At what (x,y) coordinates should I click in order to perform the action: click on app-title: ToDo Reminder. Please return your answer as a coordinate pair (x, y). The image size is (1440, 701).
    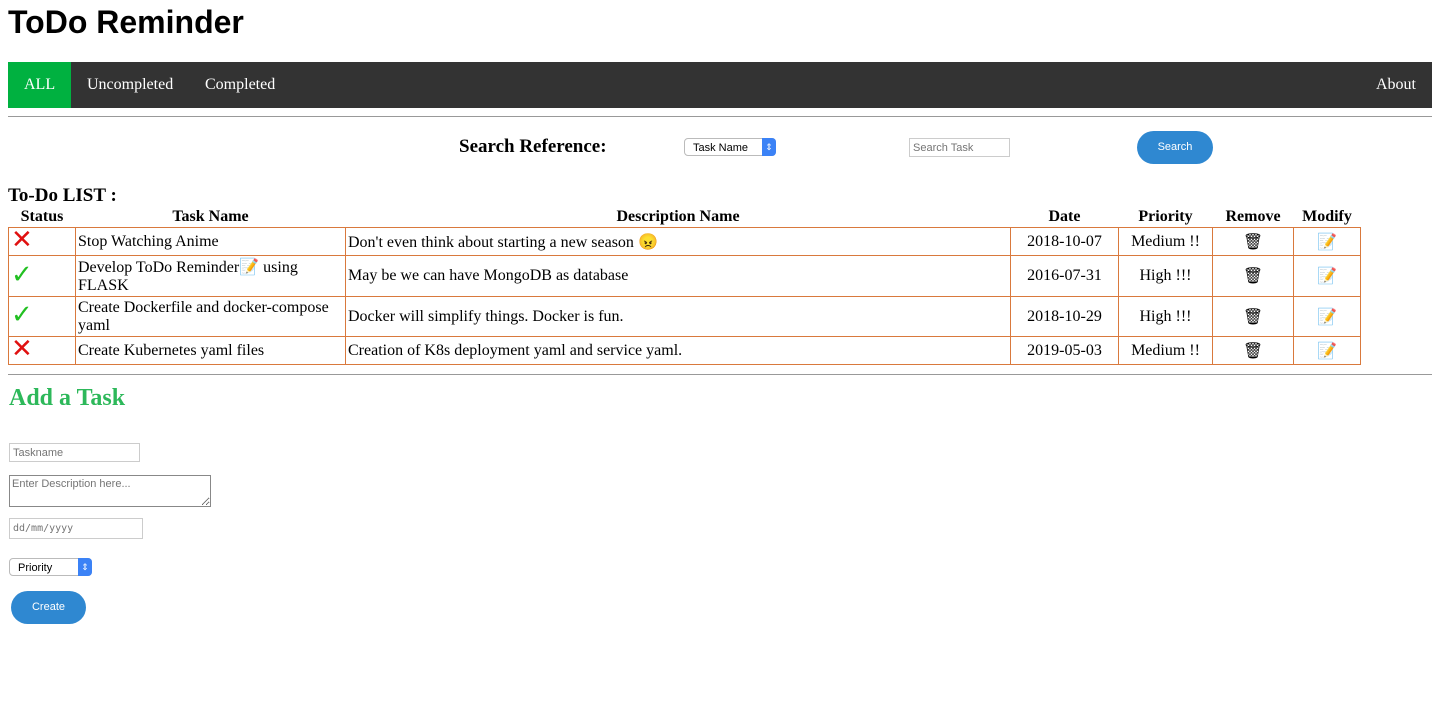
    Looking at the image, I should click on (126, 22).